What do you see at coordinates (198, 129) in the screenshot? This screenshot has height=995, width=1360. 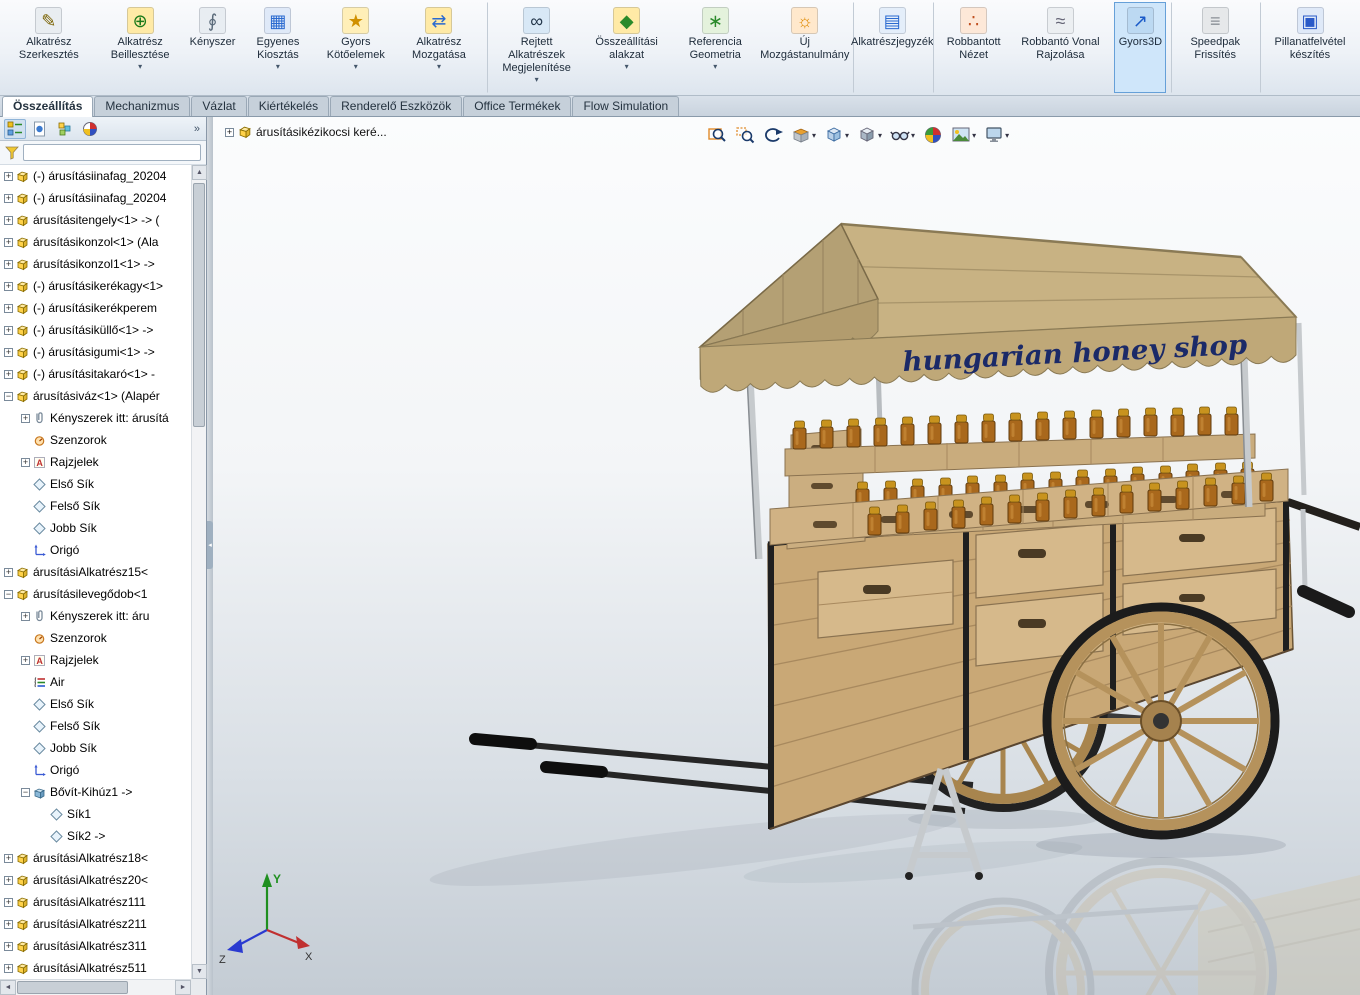 I see `panel-overflow-chevrons: »` at bounding box center [198, 129].